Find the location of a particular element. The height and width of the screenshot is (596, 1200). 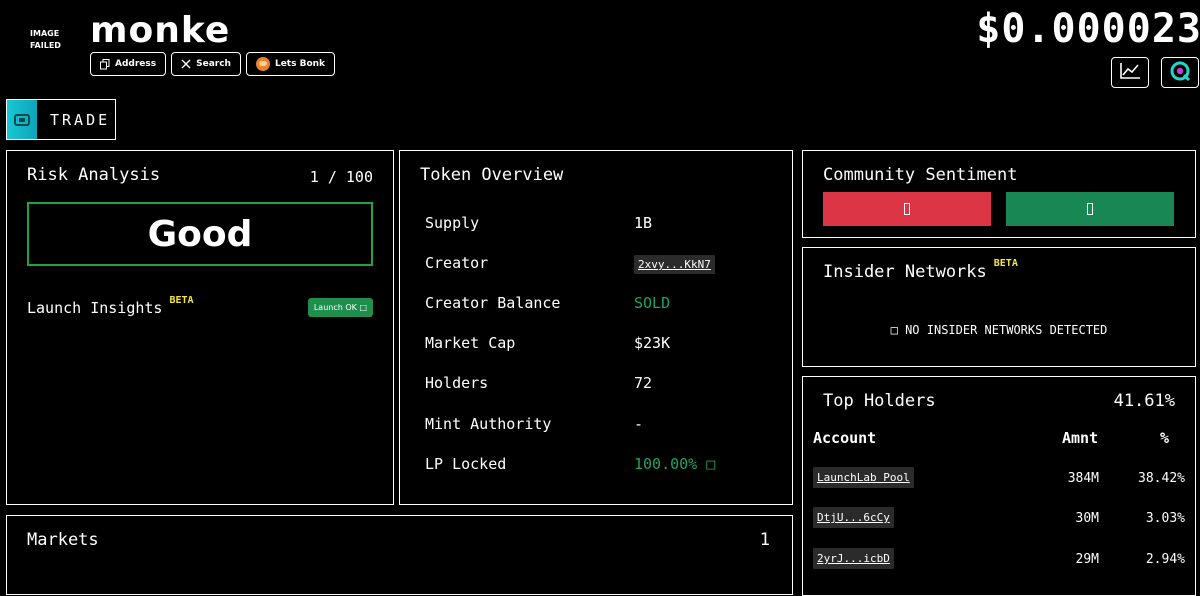

mint-authority-value: - is located at coordinates (639, 424).